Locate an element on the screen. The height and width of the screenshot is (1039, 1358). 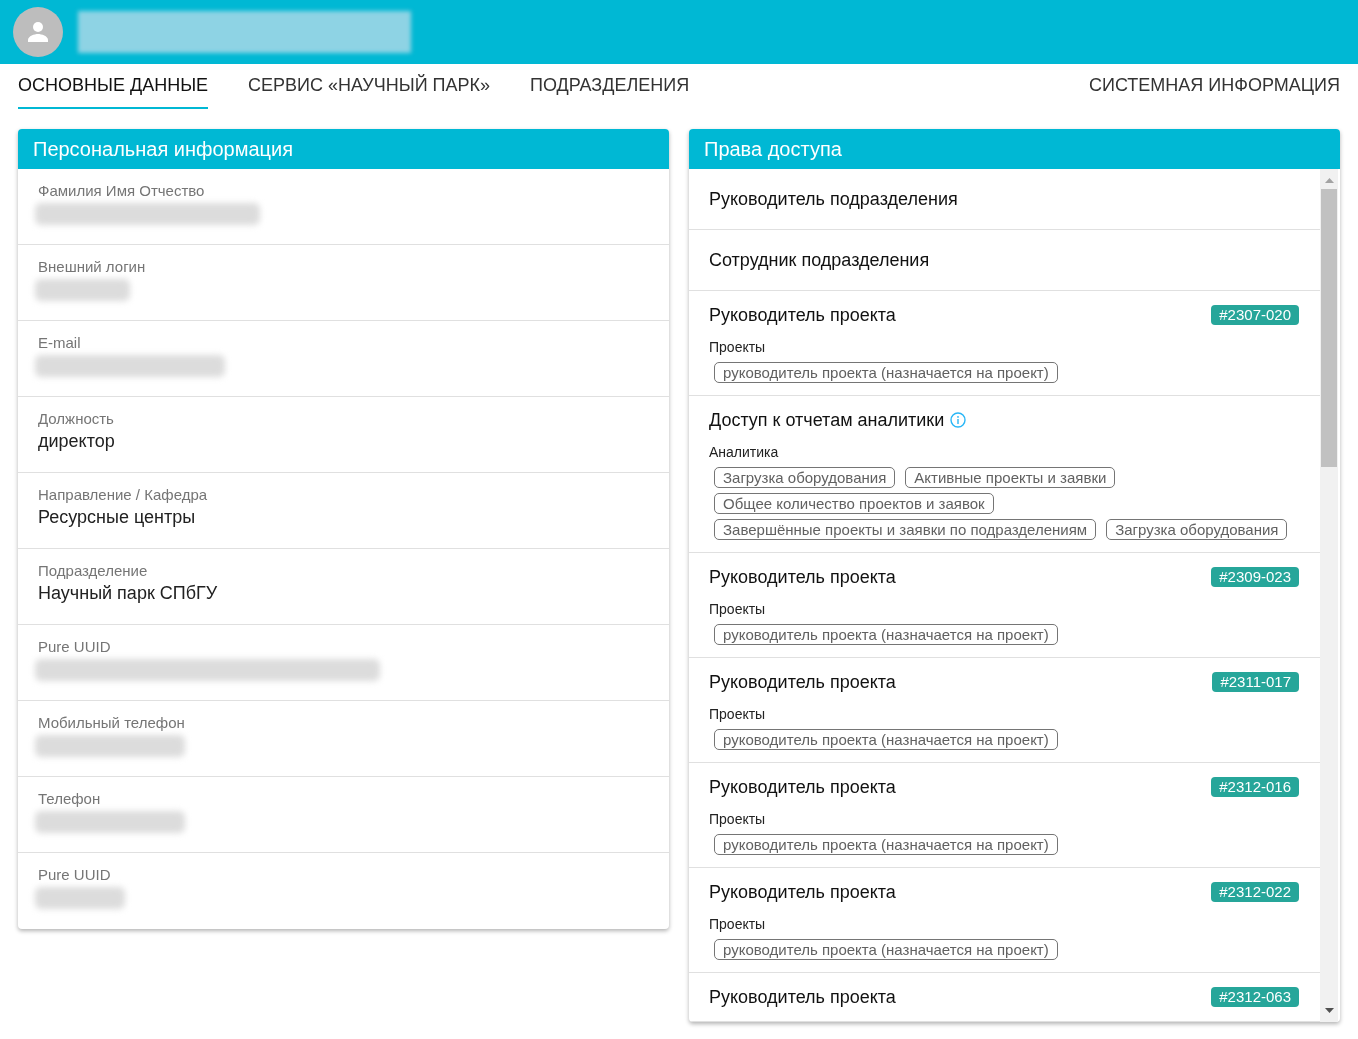
tab: СЕРВИС «НАУЧНЫЙ ПАРК» is located at coordinates (369, 86).